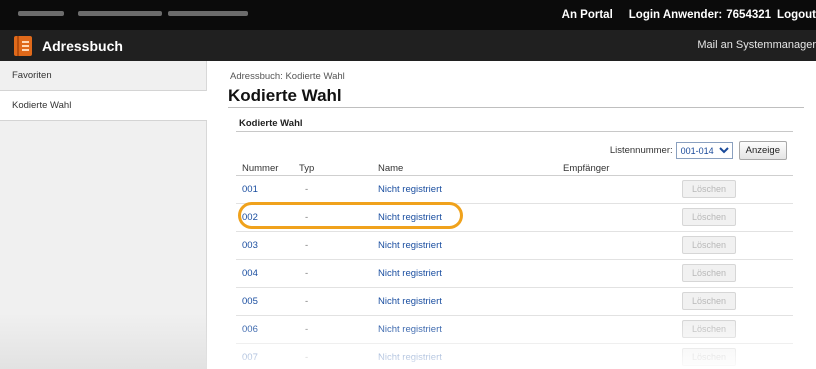 The height and width of the screenshot is (369, 816). Describe the element at coordinates (250, 189) in the screenshot. I see `entry-number-link: 001` at that location.